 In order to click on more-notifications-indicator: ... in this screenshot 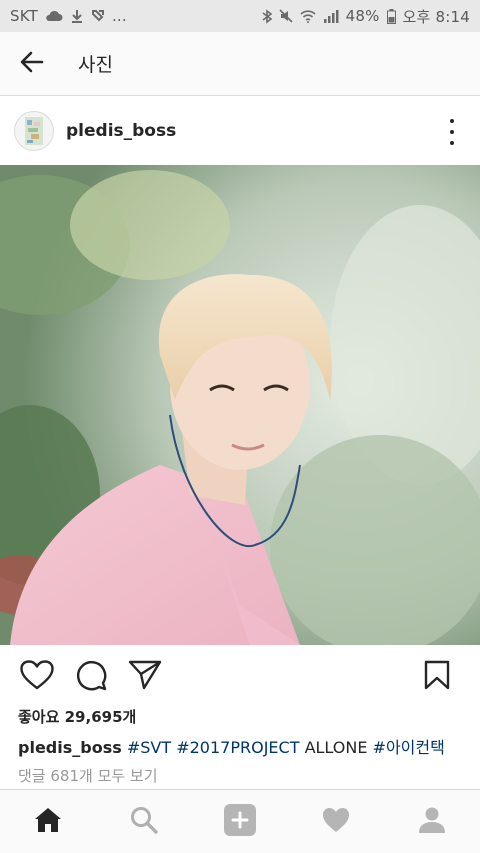, I will do `click(119, 16)`.